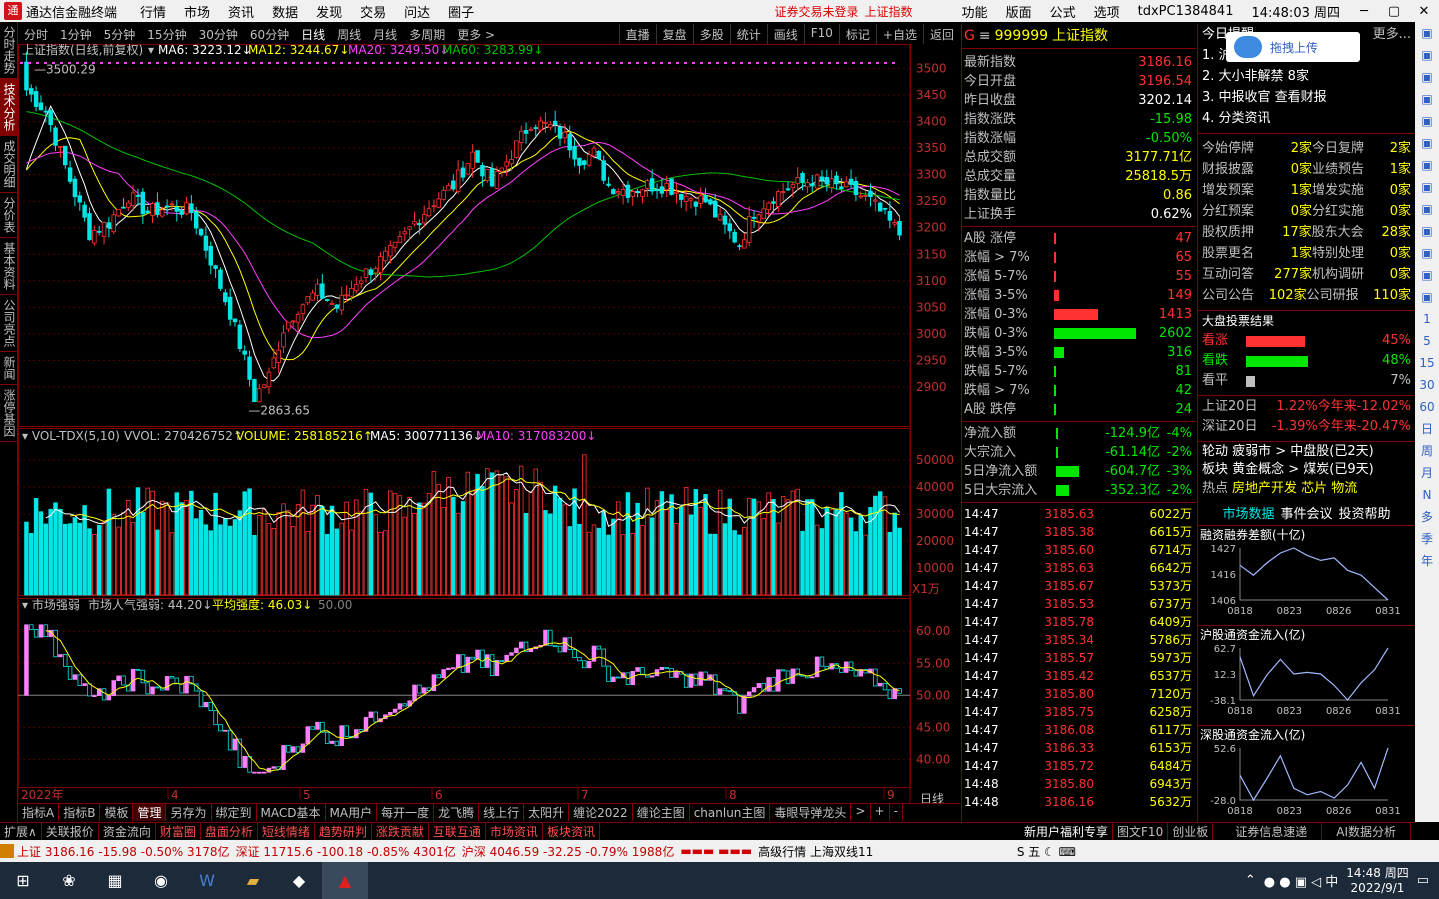 This screenshot has height=899, width=1439. Describe the element at coordinates (857, 34) in the screenshot. I see `chart-tool-6: 标记` at that location.